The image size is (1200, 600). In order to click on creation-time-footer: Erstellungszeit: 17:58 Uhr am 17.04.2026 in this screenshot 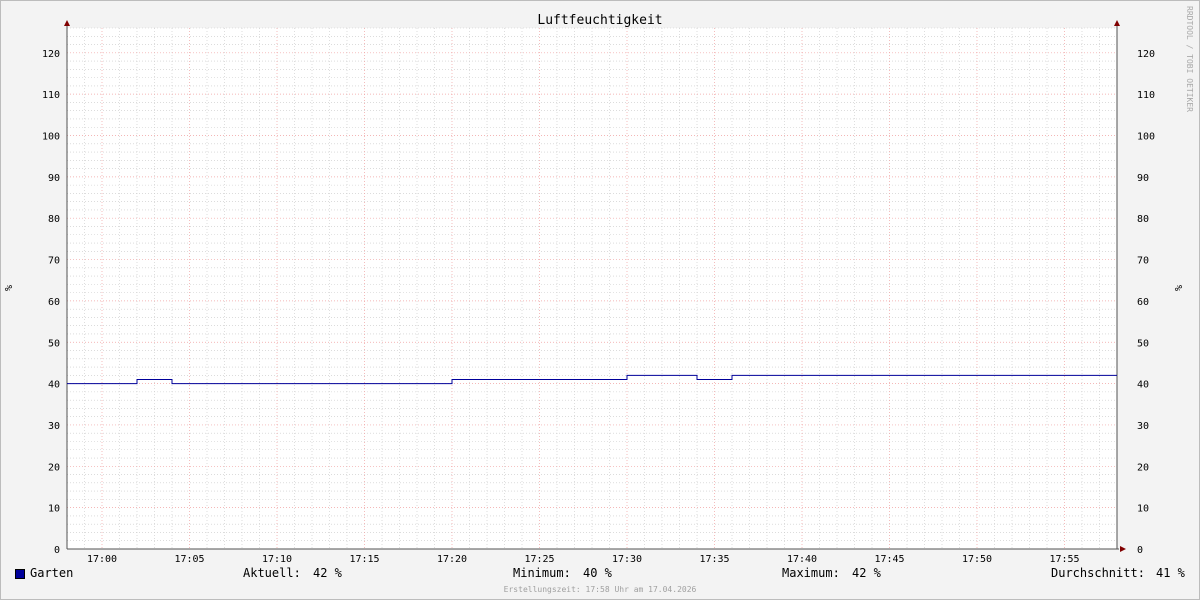, I will do `click(600, 589)`.